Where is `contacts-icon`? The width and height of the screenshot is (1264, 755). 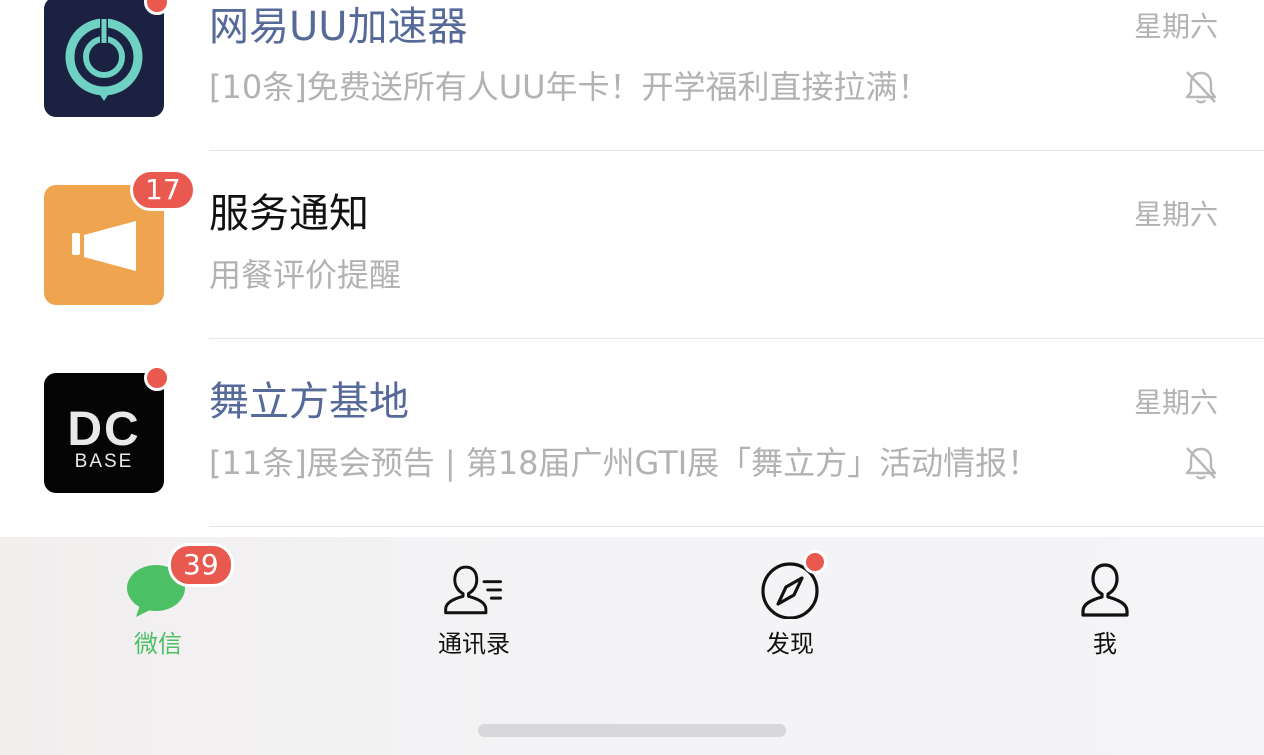 contacts-icon is located at coordinates (473, 590).